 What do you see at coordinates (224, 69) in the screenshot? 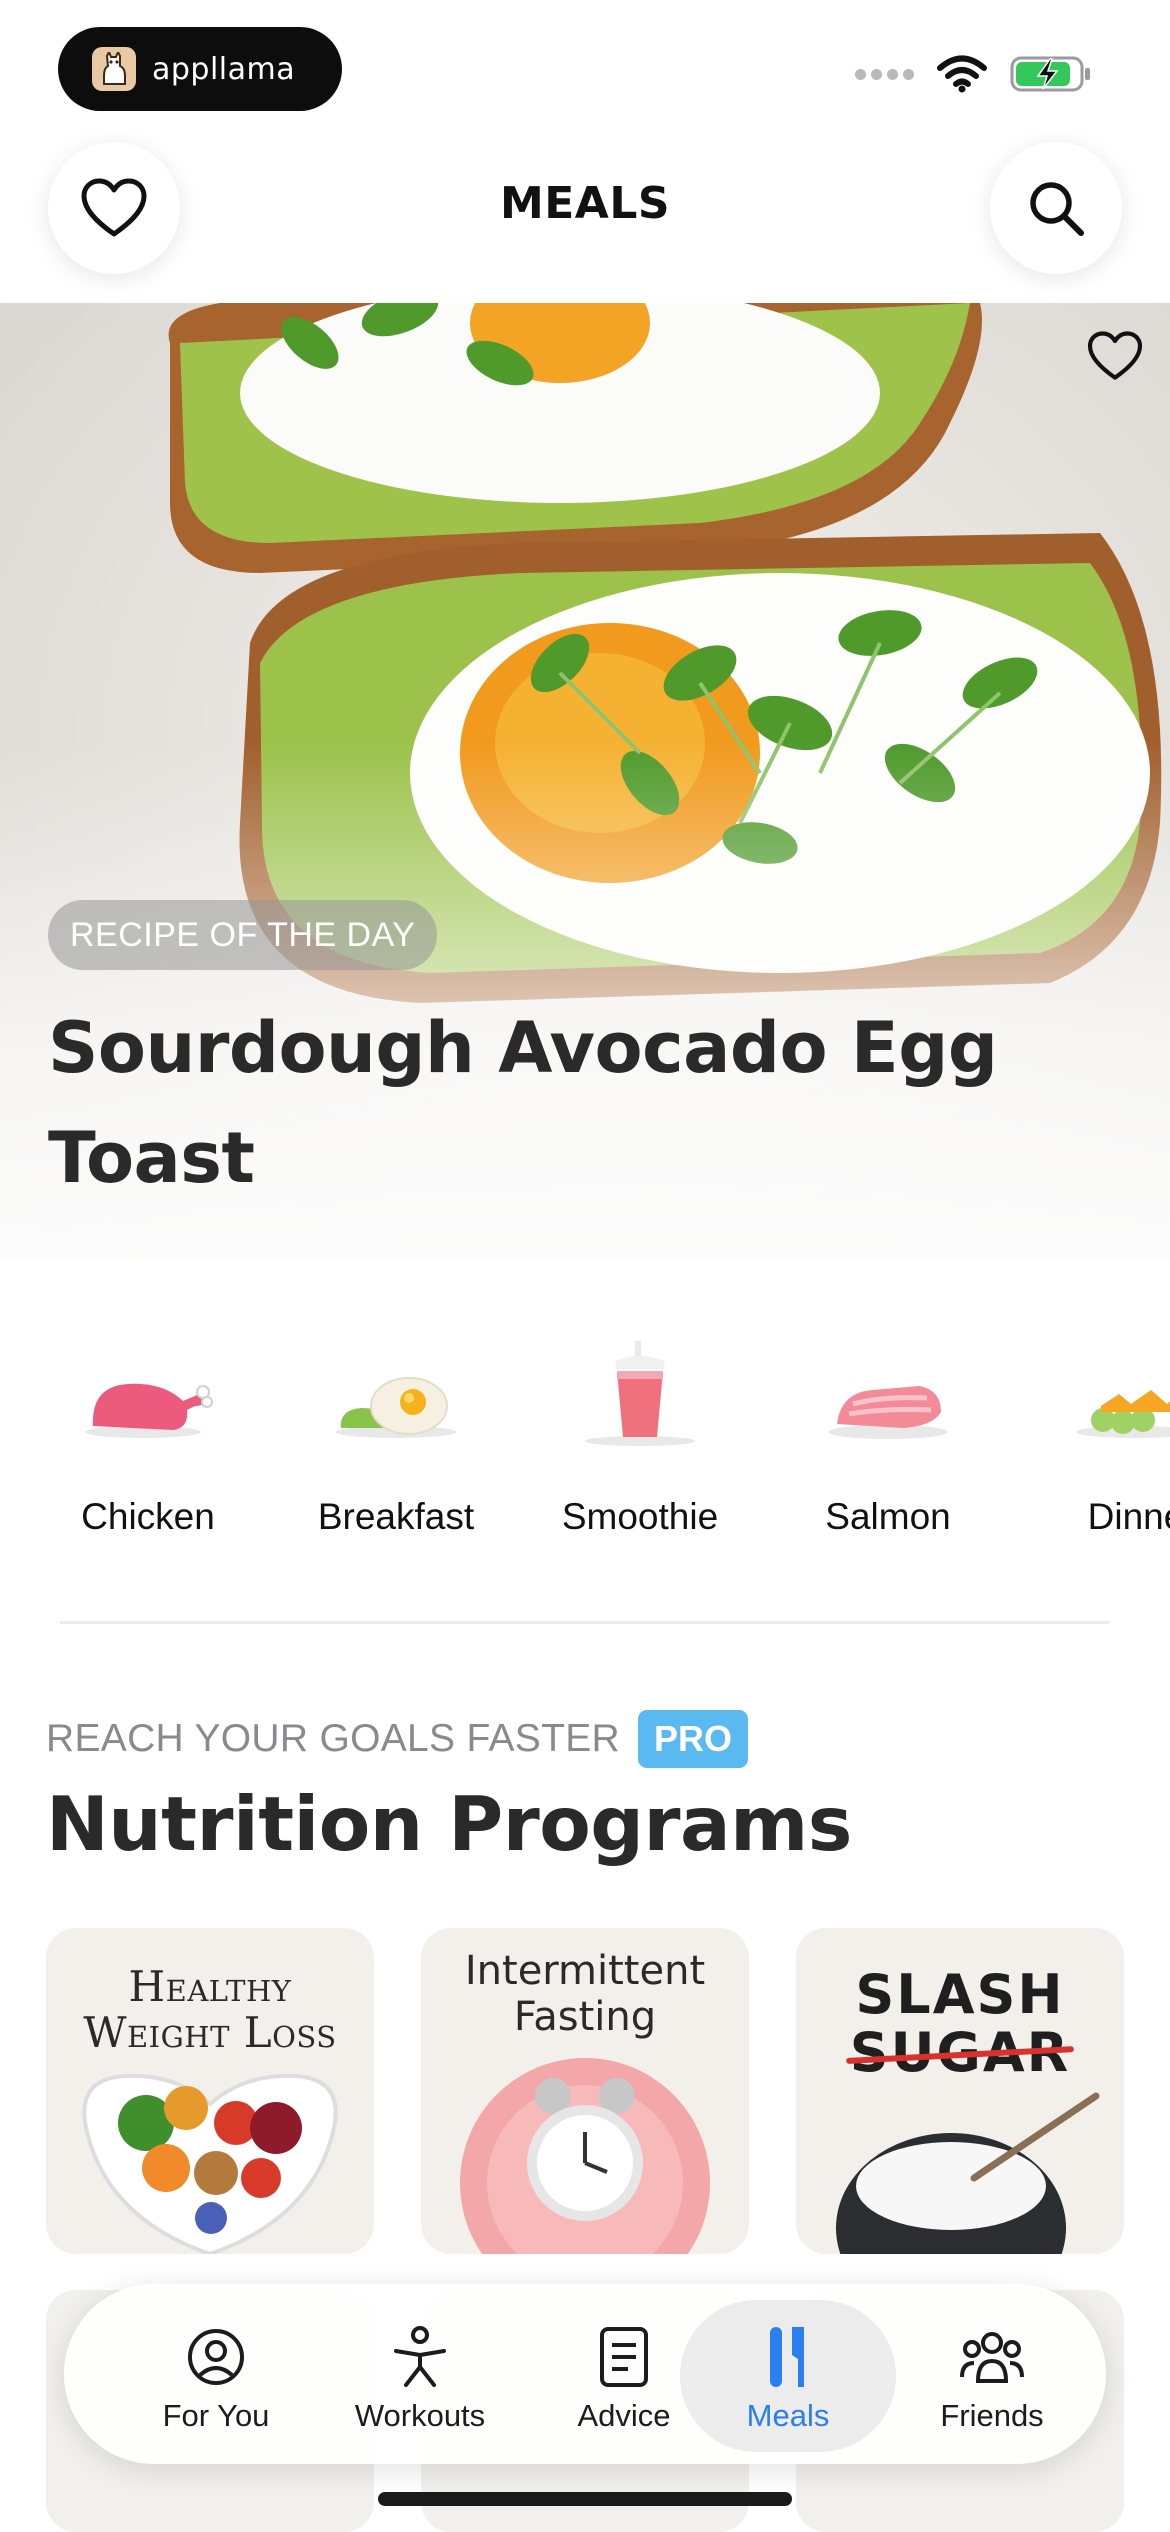
I see `app-badge-label: appllama` at bounding box center [224, 69].